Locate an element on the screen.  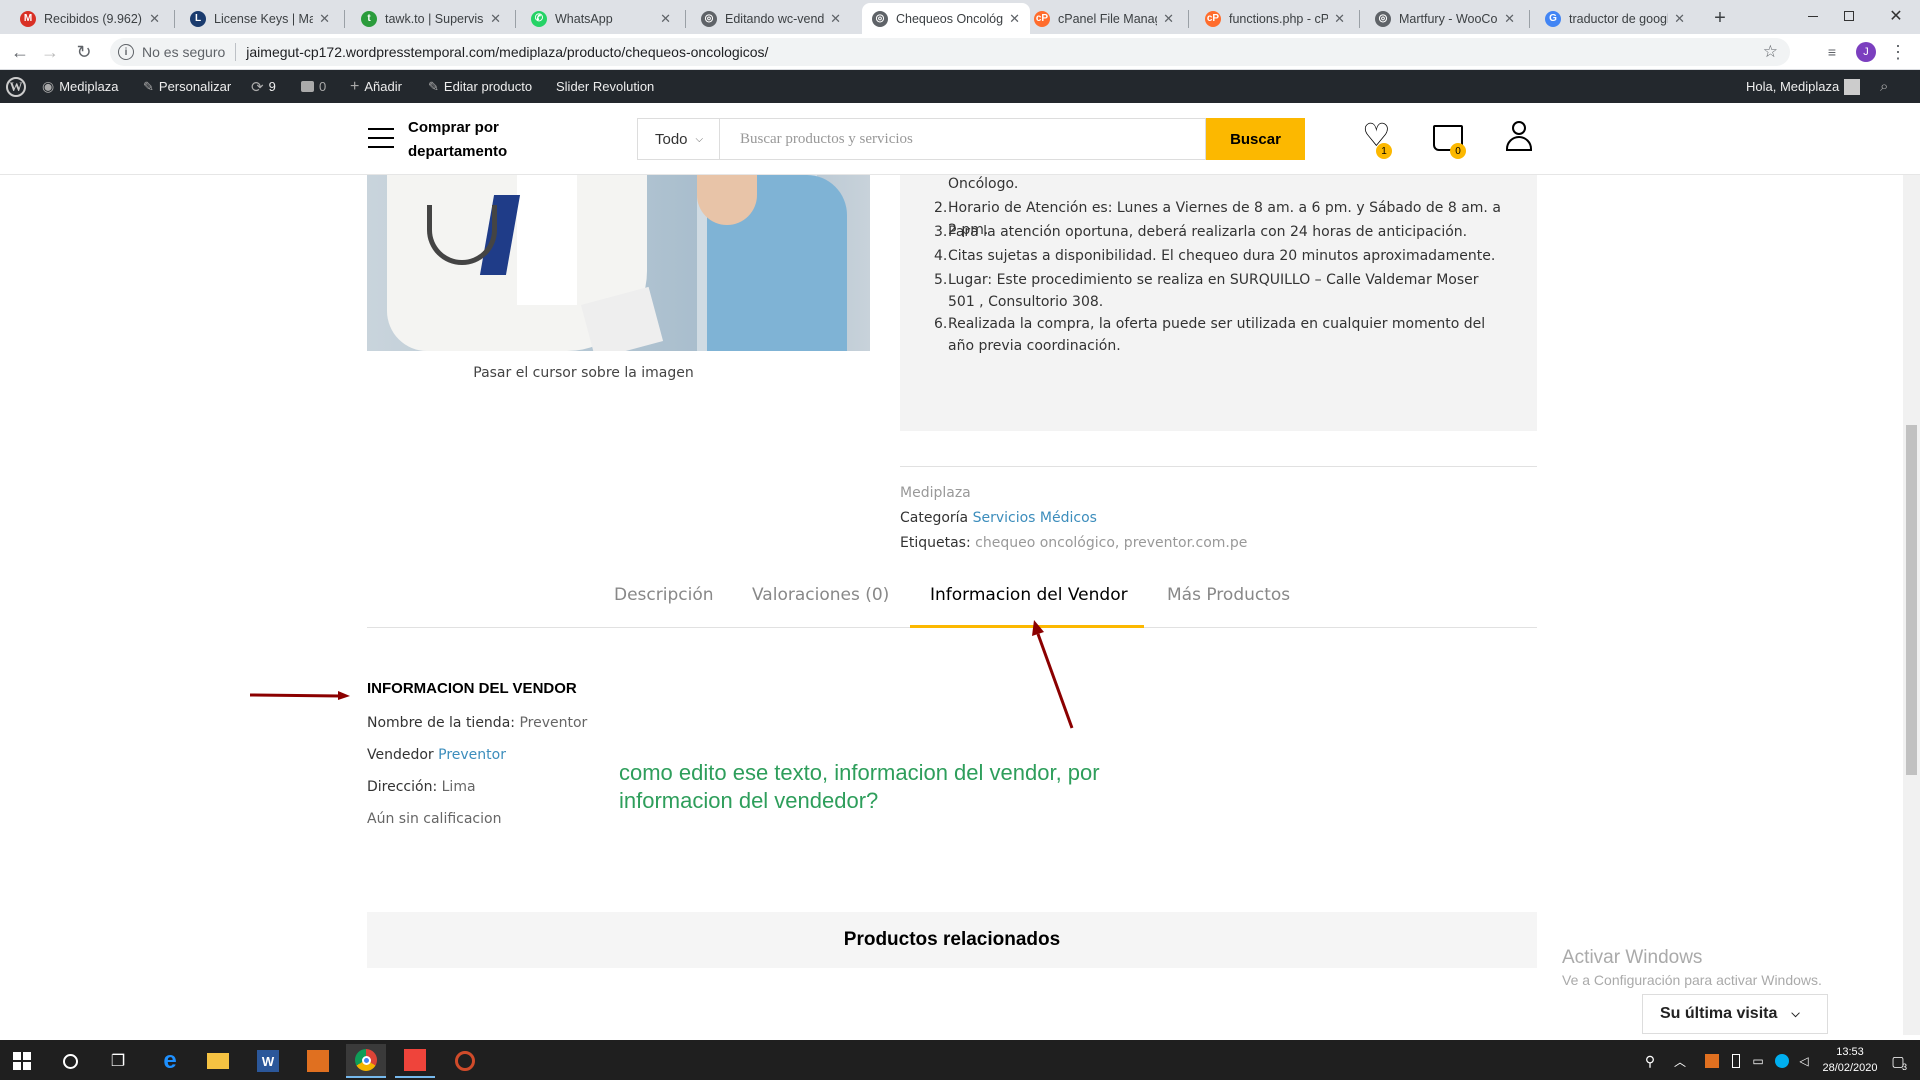
wp-search-icon: ⌕ is located at coordinates (1884, 86).